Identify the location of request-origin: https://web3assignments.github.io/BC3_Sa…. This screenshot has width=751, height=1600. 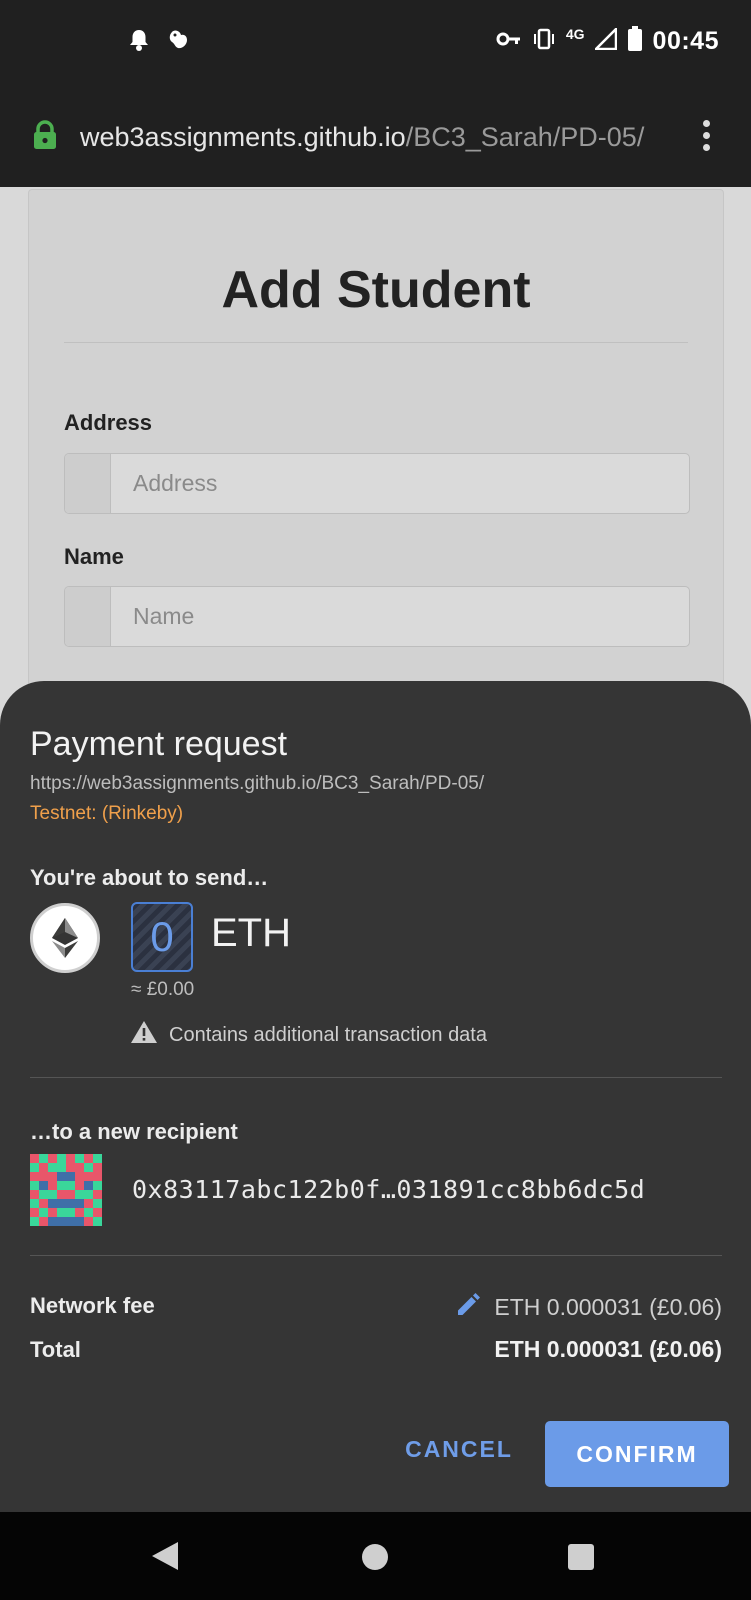
(257, 783).